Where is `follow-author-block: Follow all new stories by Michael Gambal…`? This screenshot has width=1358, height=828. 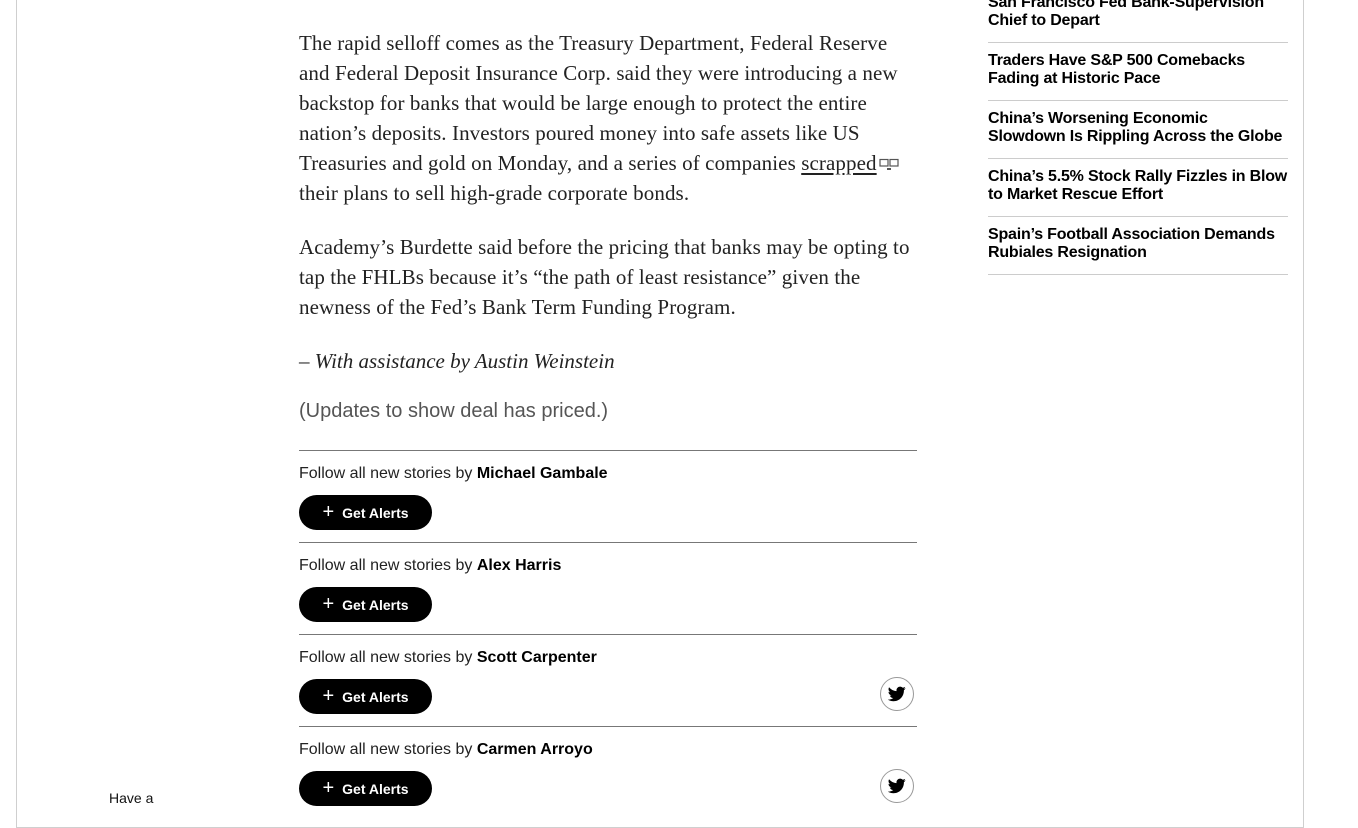 follow-author-block: Follow all new stories by Michael Gambal… is located at coordinates (608, 496).